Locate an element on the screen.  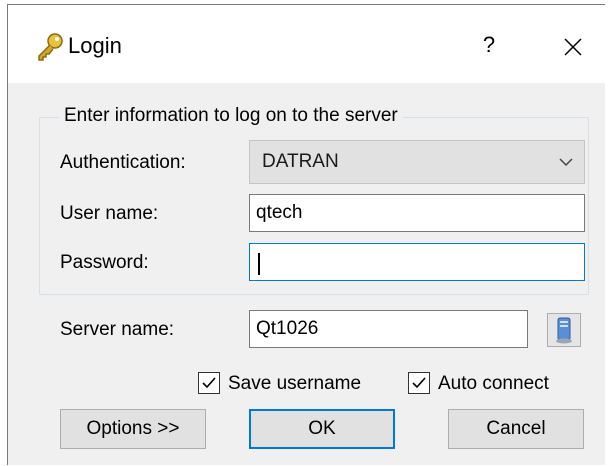
username-label: User name: is located at coordinates (109, 213).